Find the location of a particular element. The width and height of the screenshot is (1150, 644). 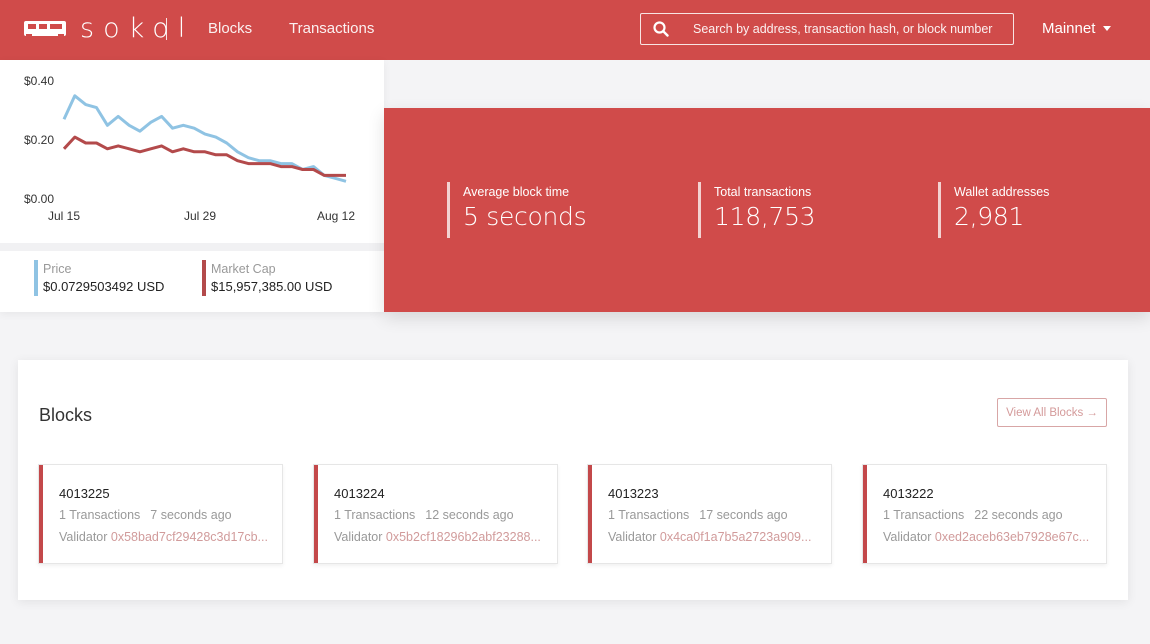

block-age: 7 seconds ago is located at coordinates (191, 515).